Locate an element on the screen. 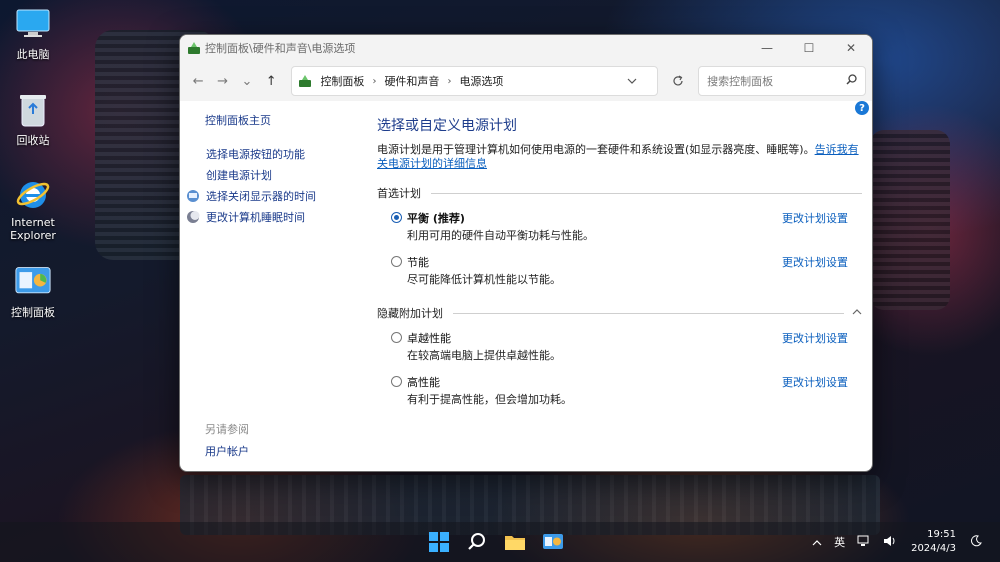 The height and width of the screenshot is (562, 1000). plan-description: 尽可能降低计算机性能以节能。 is located at coordinates (484, 279).